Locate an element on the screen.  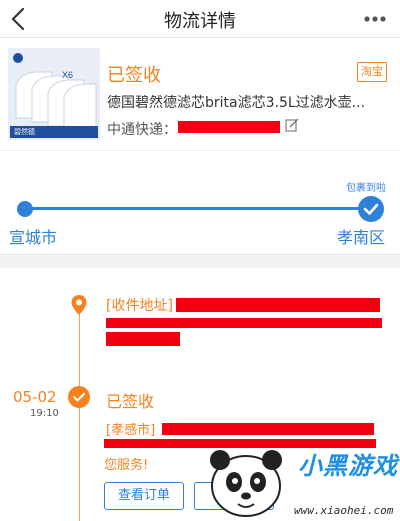
event-location: [孝感市] is located at coordinates (131, 430).